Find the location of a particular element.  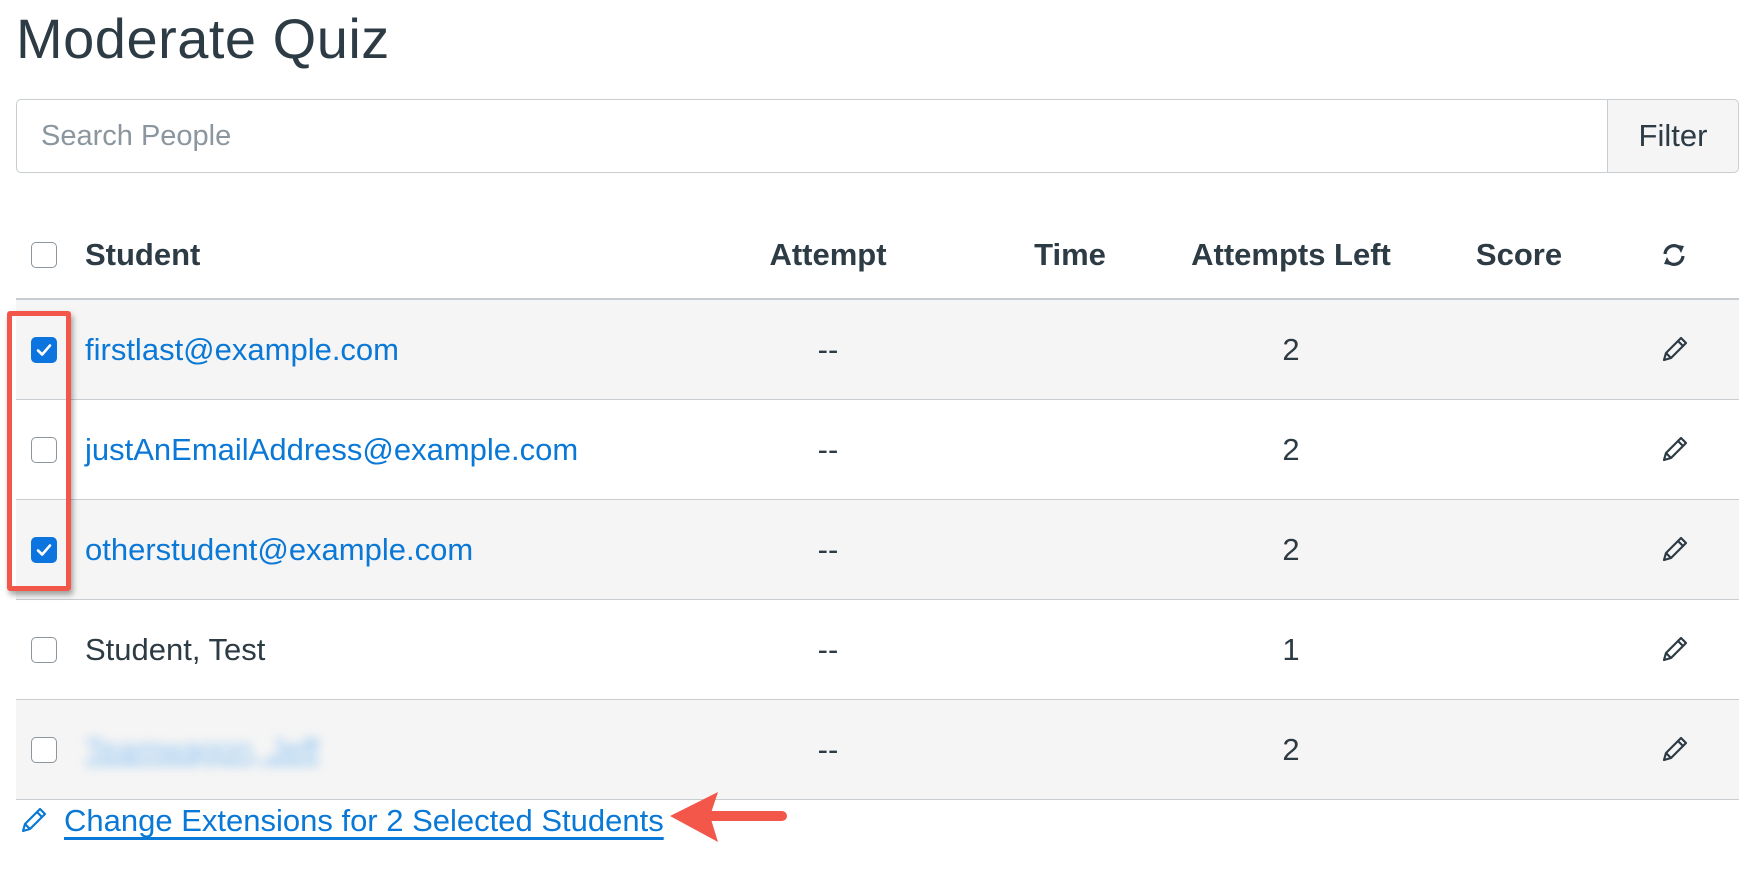

student-cell: firstlast@example.com is located at coordinates (242, 349).